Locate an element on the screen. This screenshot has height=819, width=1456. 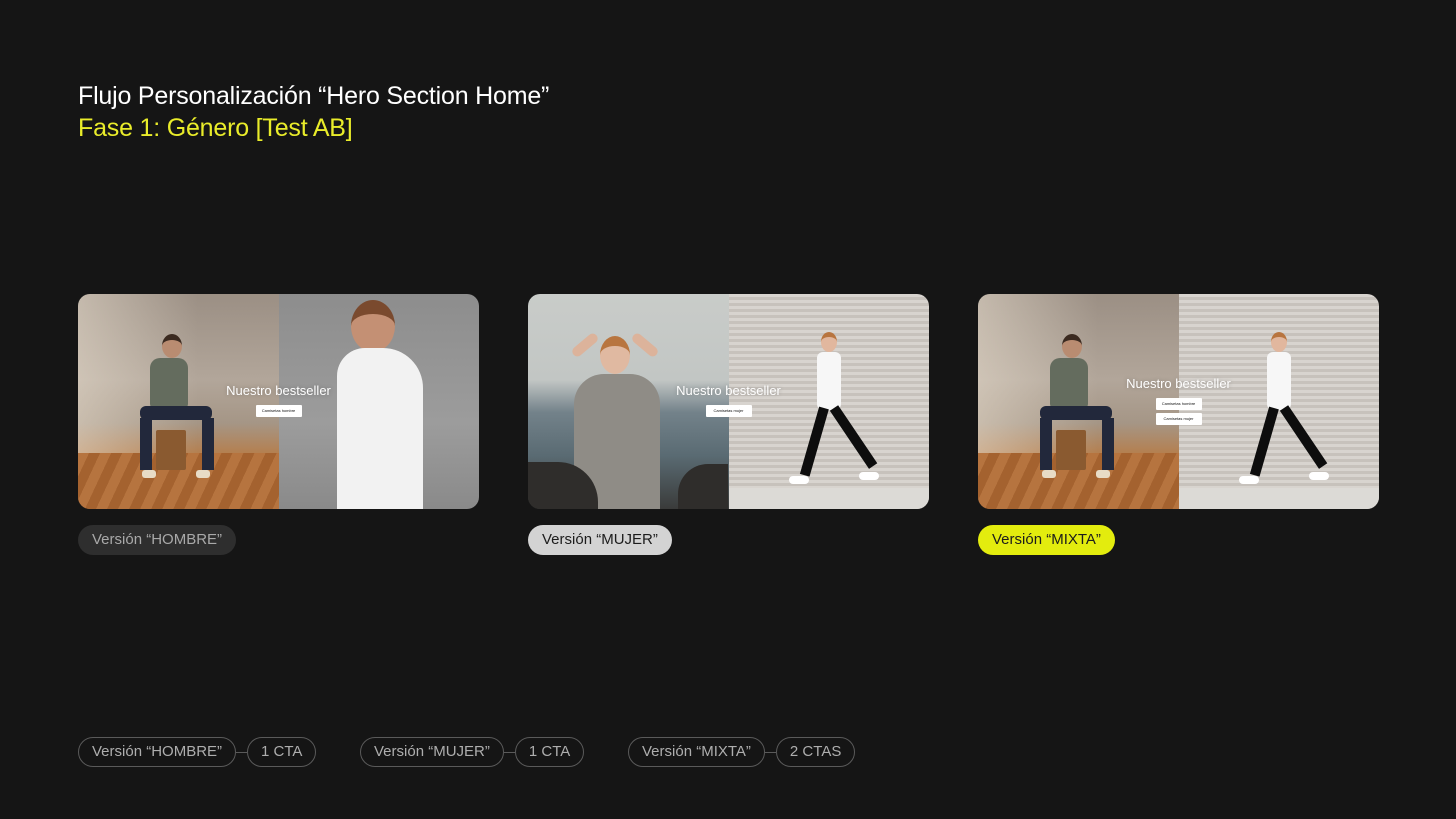
hero-card-mujer: Nuestro bestseller Camisetas mujer is located at coordinates (728, 401).